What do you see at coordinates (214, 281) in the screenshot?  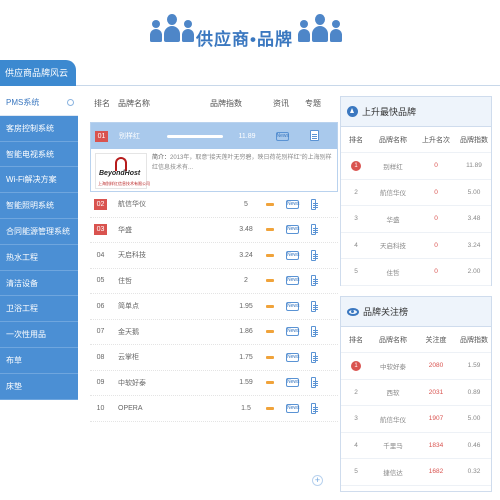 I see `table-row: 05 住哲 2 News` at bounding box center [214, 281].